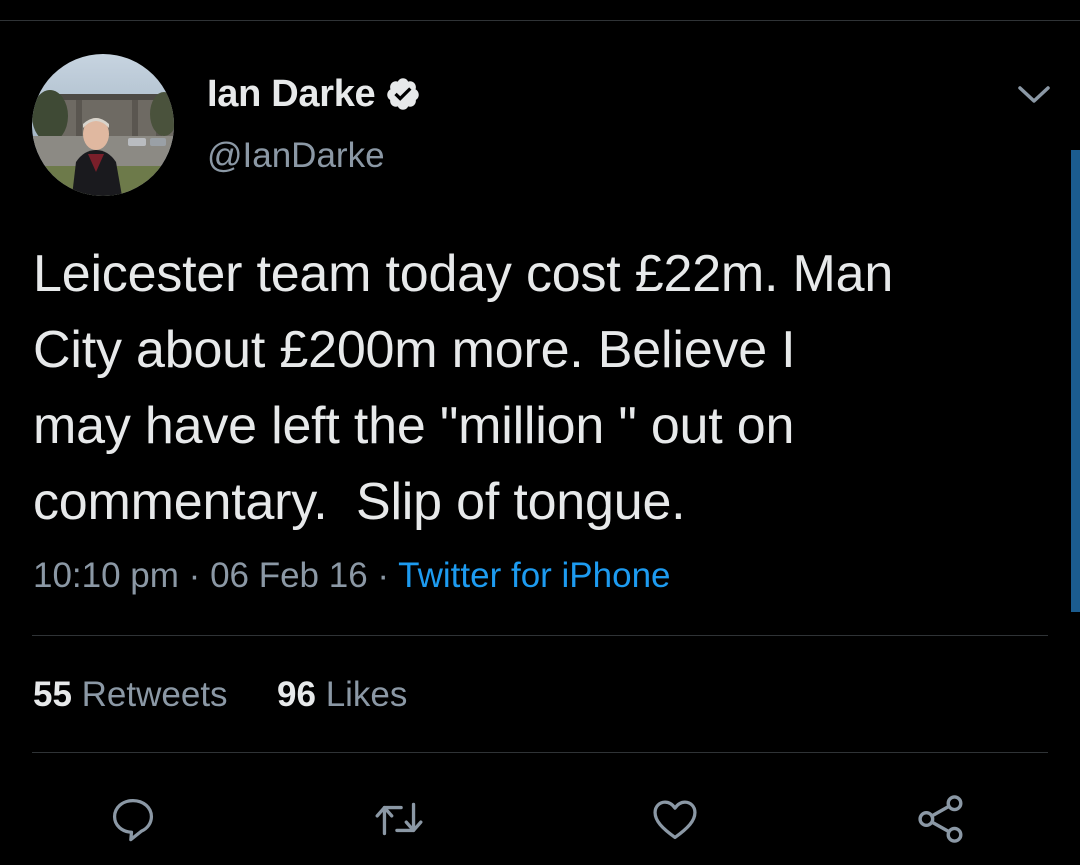  I want to click on reply-icon, so click(133, 820).